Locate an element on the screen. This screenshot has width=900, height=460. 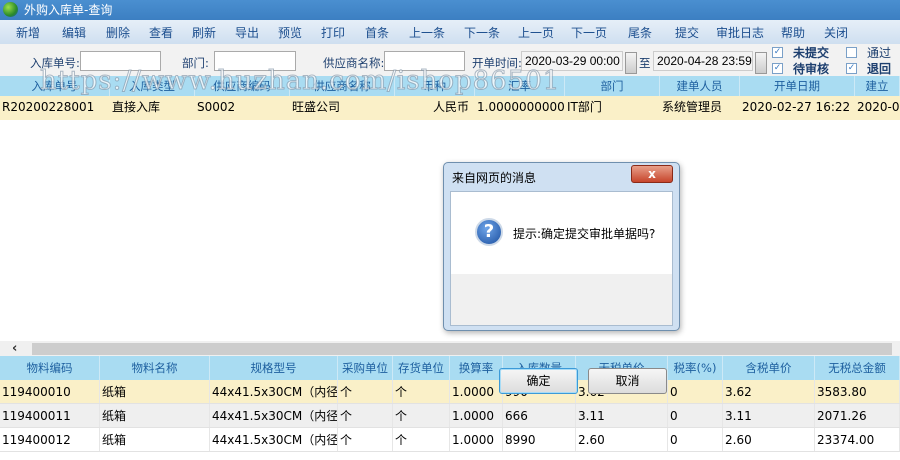
master-column-header: 币种 is located at coordinates (435, 86).